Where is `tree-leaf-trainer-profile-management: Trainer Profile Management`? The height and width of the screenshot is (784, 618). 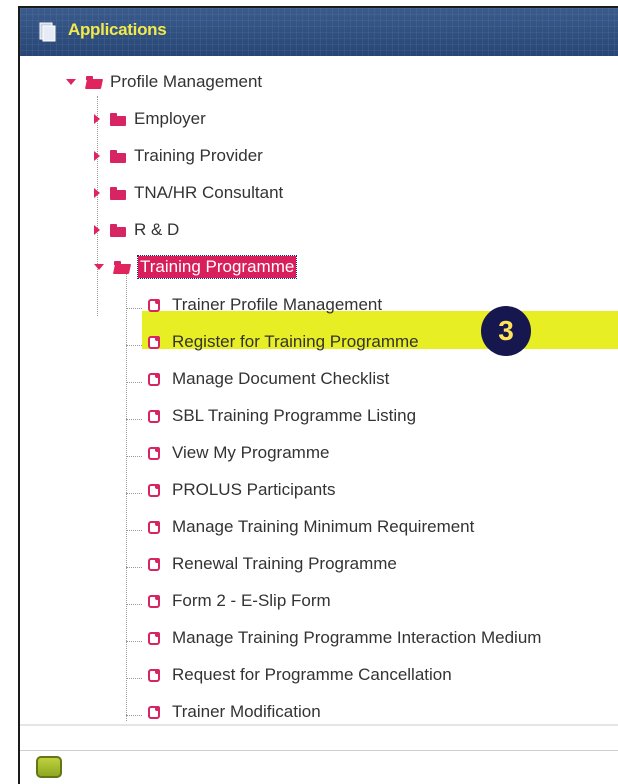
tree-leaf-trainer-profile-management: Trainer Profile Management is located at coordinates (265, 305).